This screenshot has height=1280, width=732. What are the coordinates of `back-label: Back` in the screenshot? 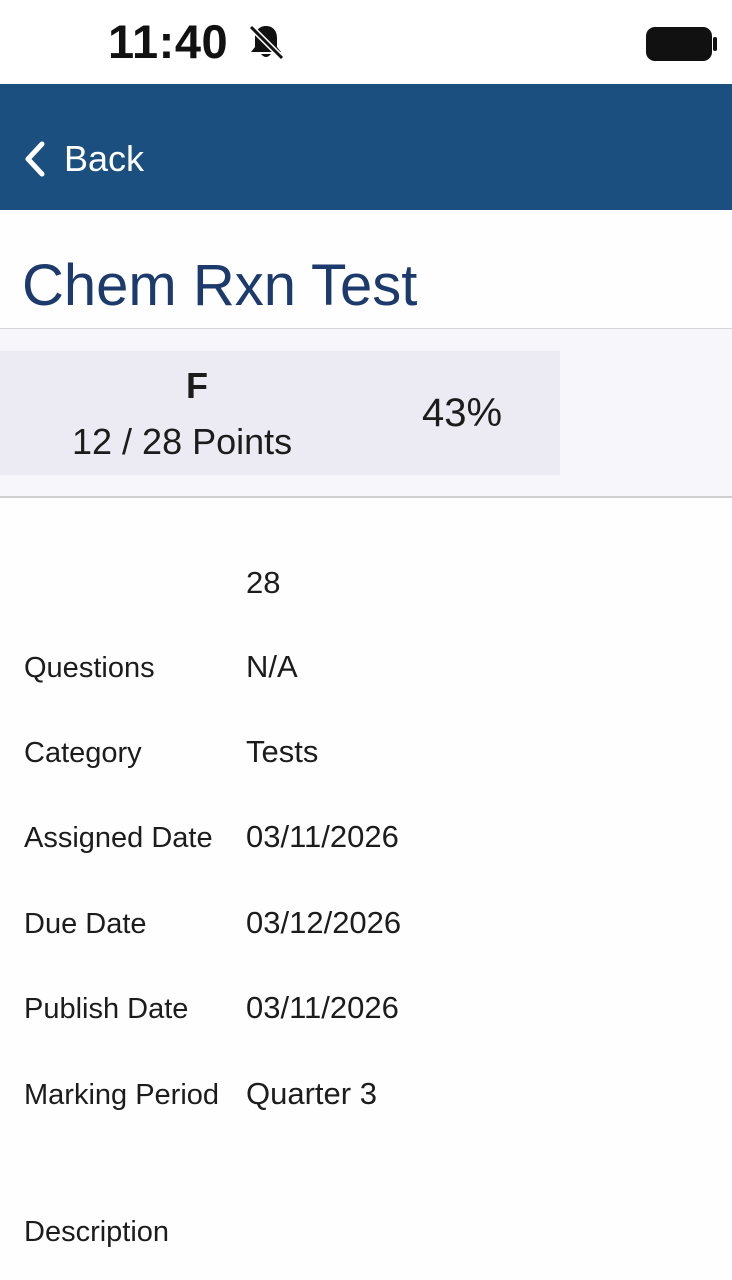 It's located at (104, 158).